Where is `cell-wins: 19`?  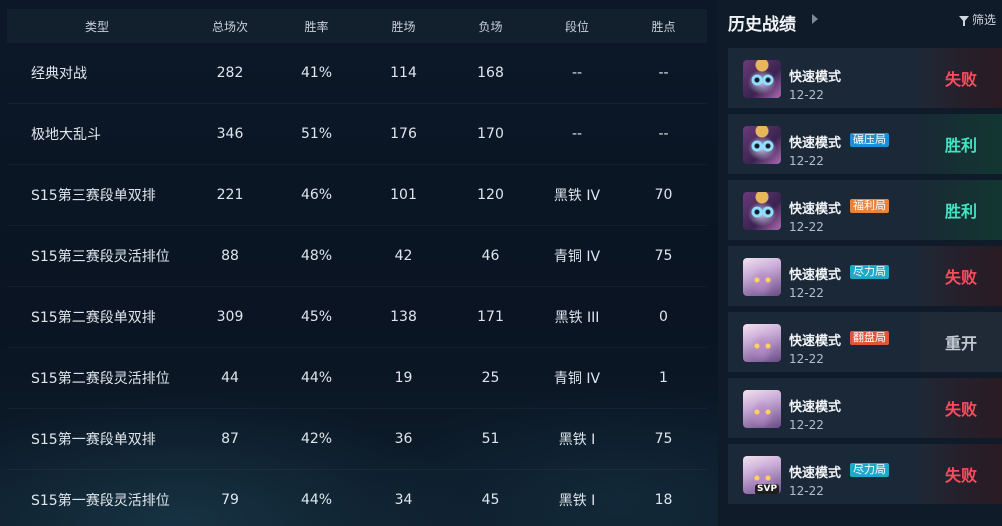
cell-wins: 19 is located at coordinates (403, 378).